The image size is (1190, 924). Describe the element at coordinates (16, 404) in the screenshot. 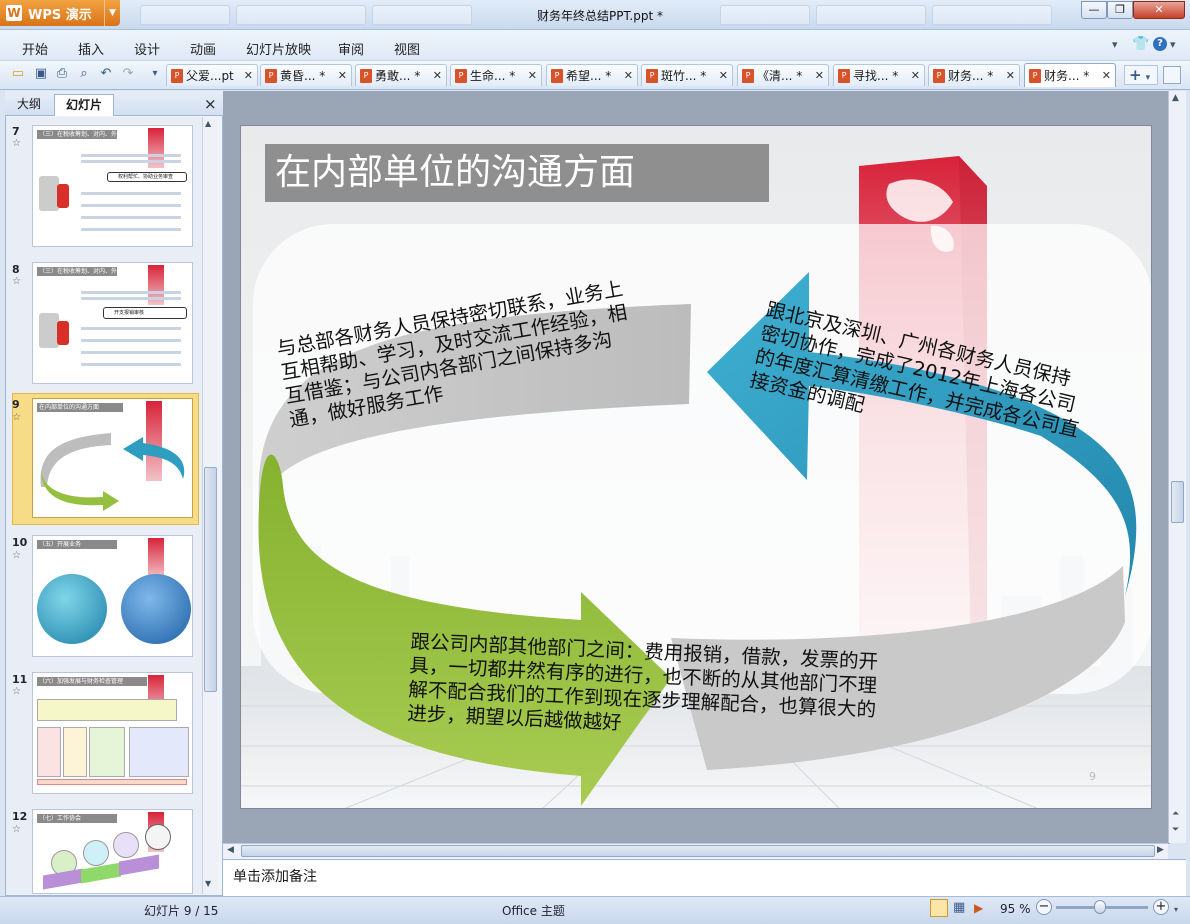

I see `thumbnail-number: 9` at that location.